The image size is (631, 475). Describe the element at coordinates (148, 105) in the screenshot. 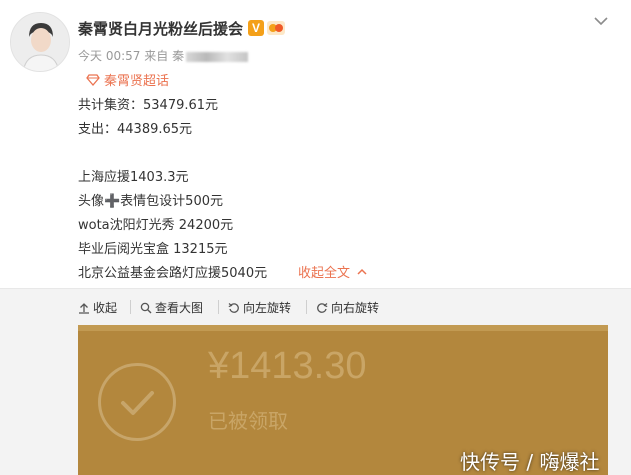

I see `post-line: 共计集资：53479.61元` at that location.